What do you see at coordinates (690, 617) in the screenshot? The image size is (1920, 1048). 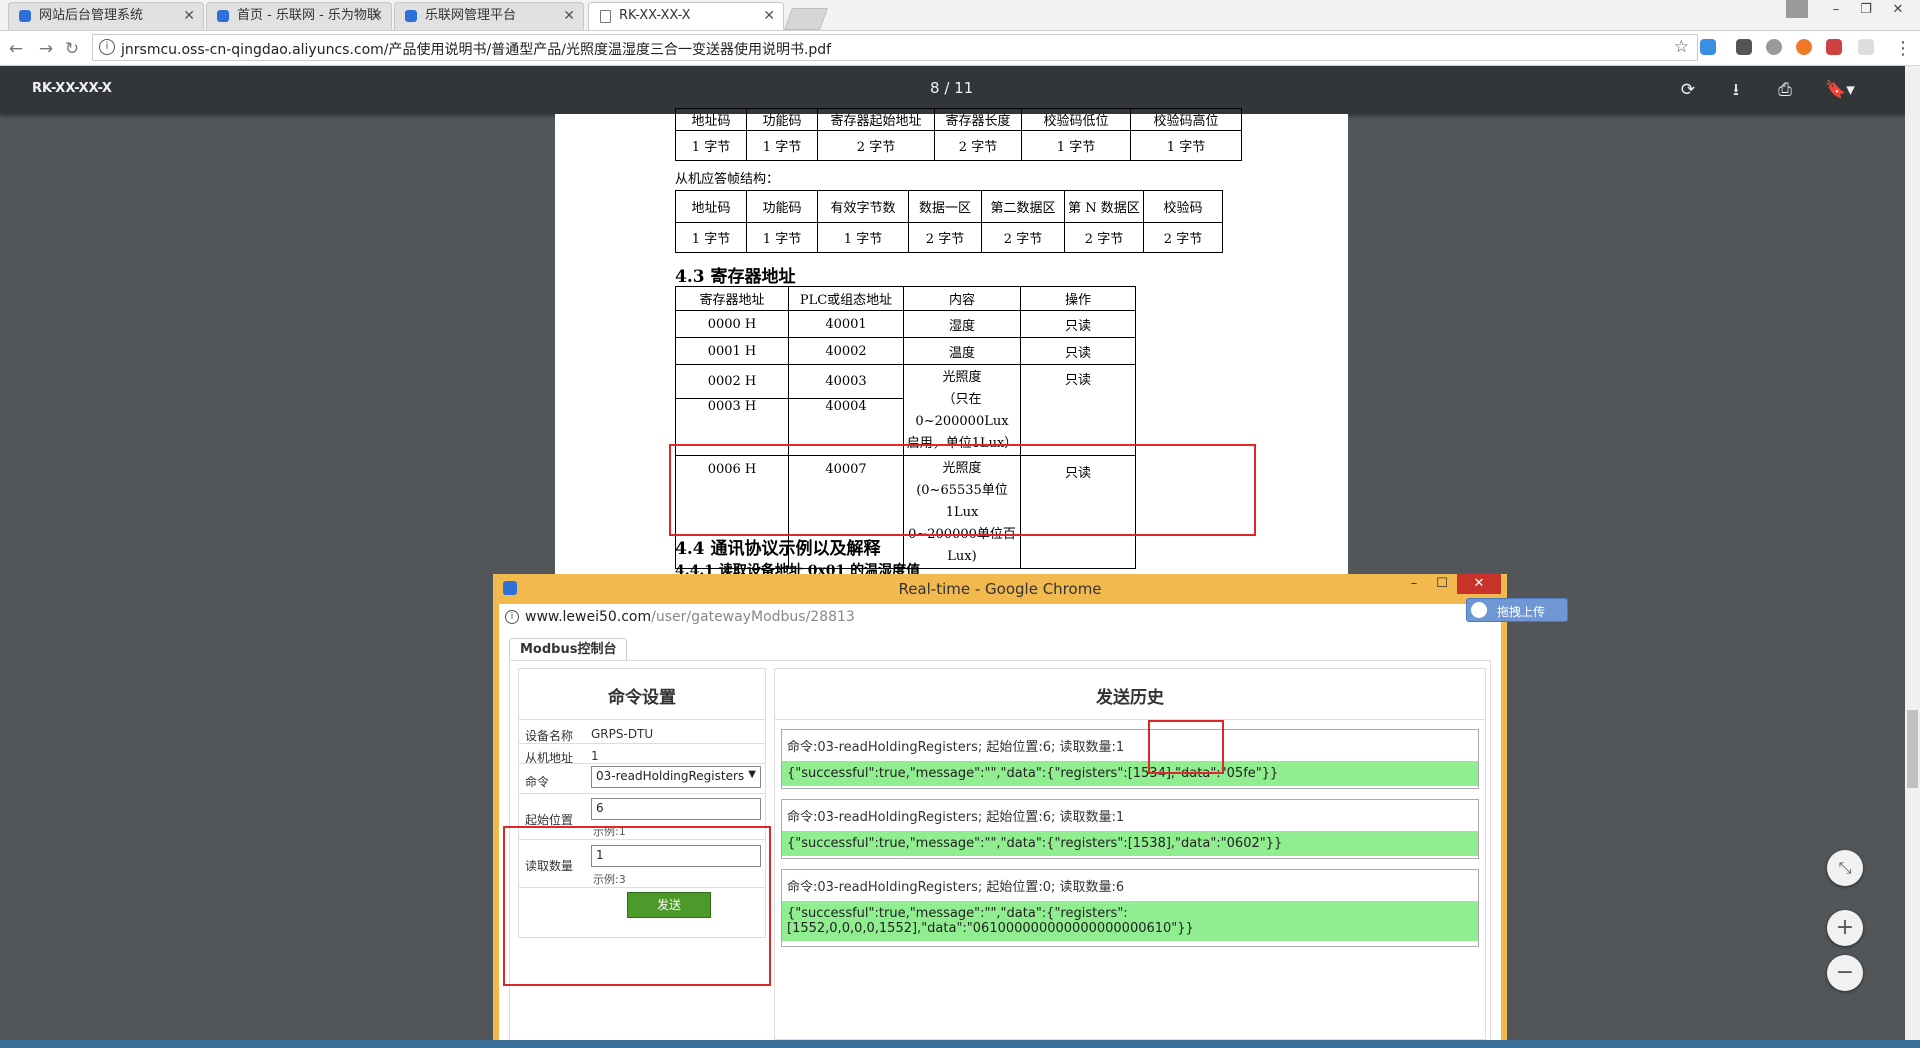 I see `popup-url: www.lewei50.com/user/gatewayModbus/28813` at bounding box center [690, 617].